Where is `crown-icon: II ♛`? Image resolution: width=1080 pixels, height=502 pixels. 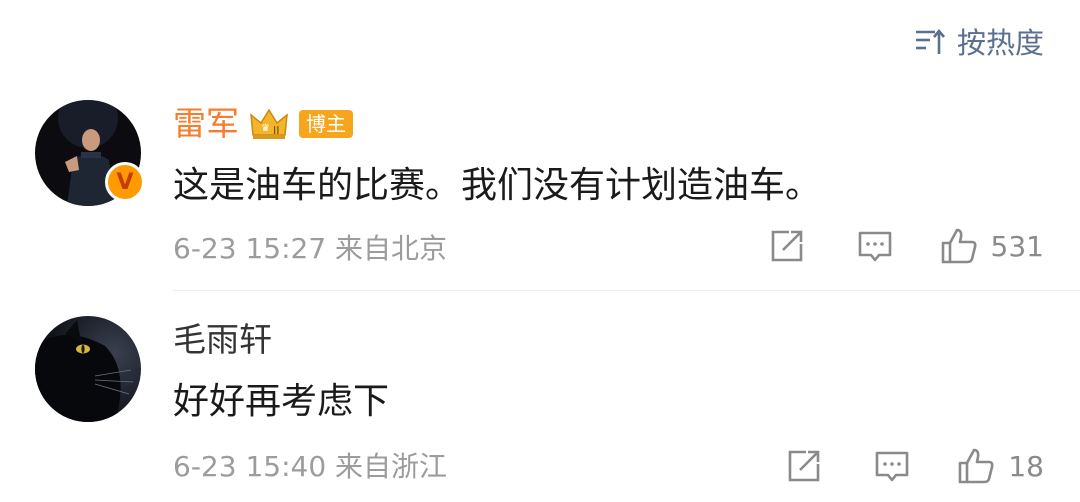 crown-icon: II ♛ is located at coordinates (269, 123).